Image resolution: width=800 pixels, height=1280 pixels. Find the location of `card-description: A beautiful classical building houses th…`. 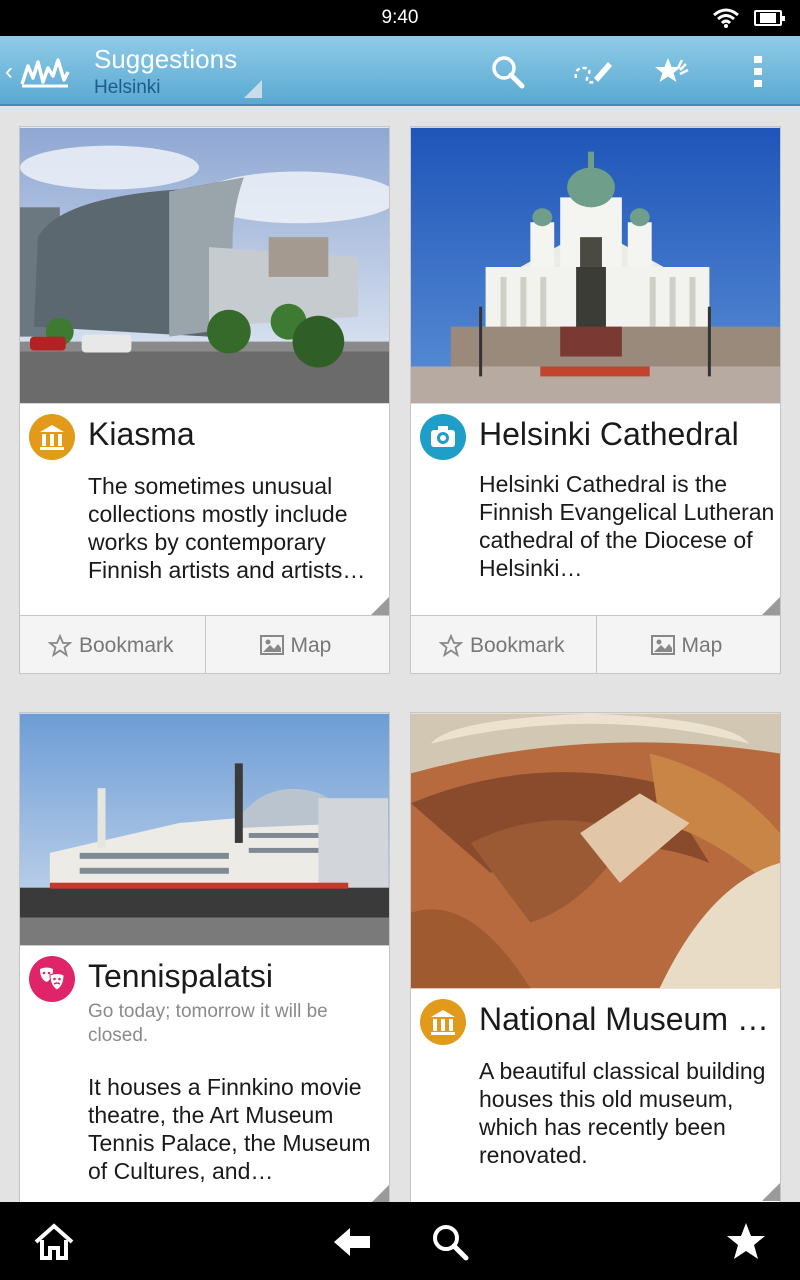

card-description: A beautiful classical building houses th… is located at coordinates (622, 1113).